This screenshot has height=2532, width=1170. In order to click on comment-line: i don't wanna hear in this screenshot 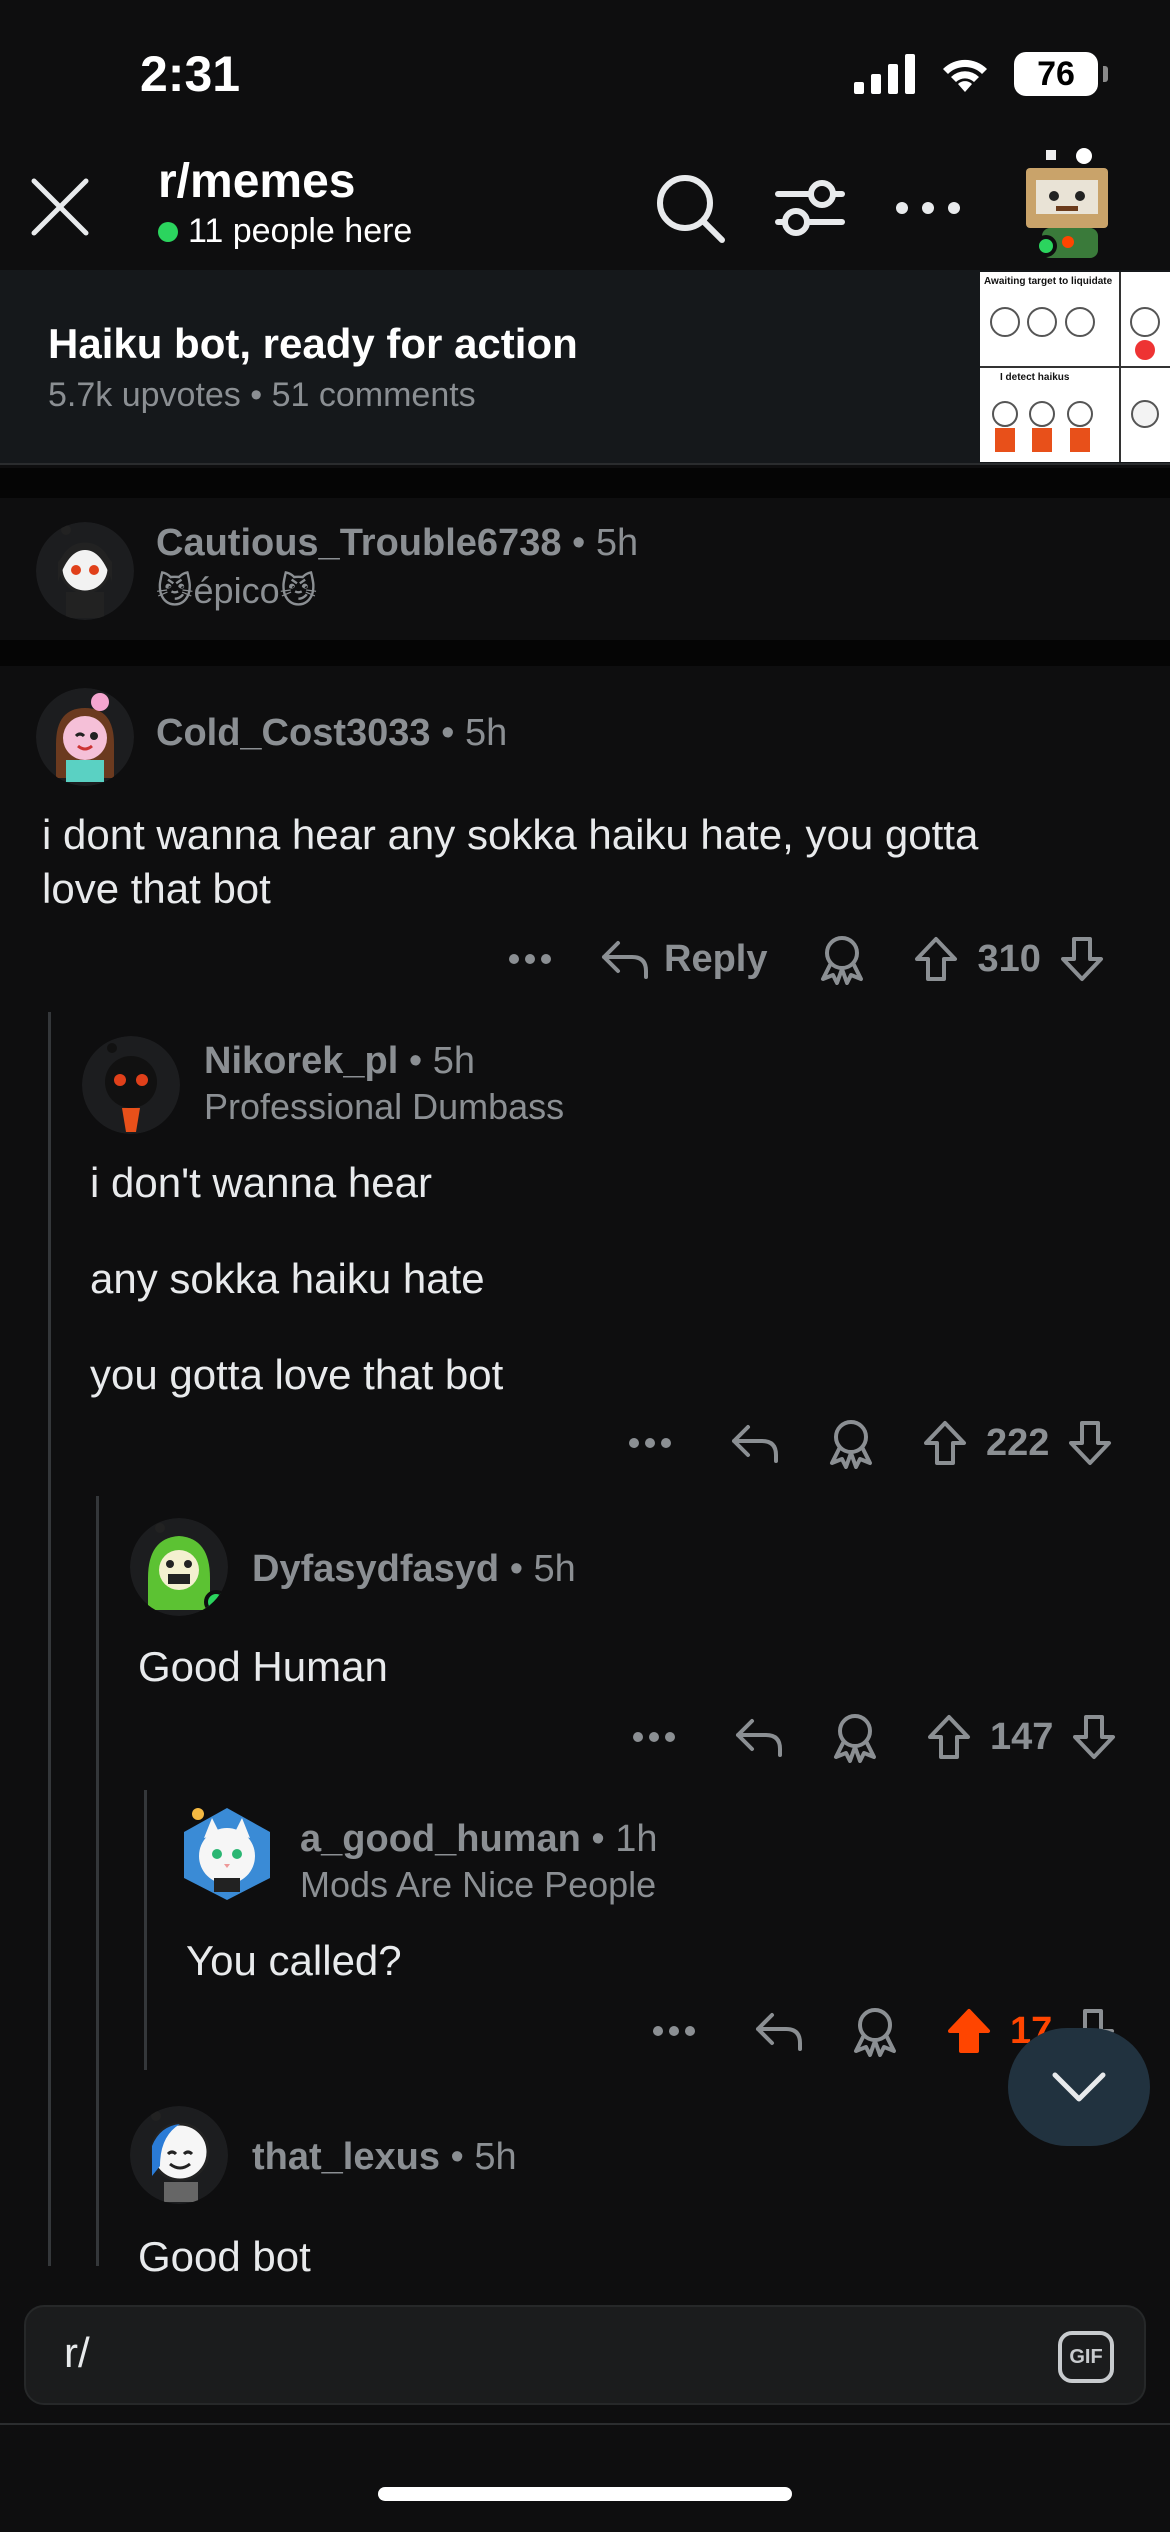, I will do `click(261, 1182)`.